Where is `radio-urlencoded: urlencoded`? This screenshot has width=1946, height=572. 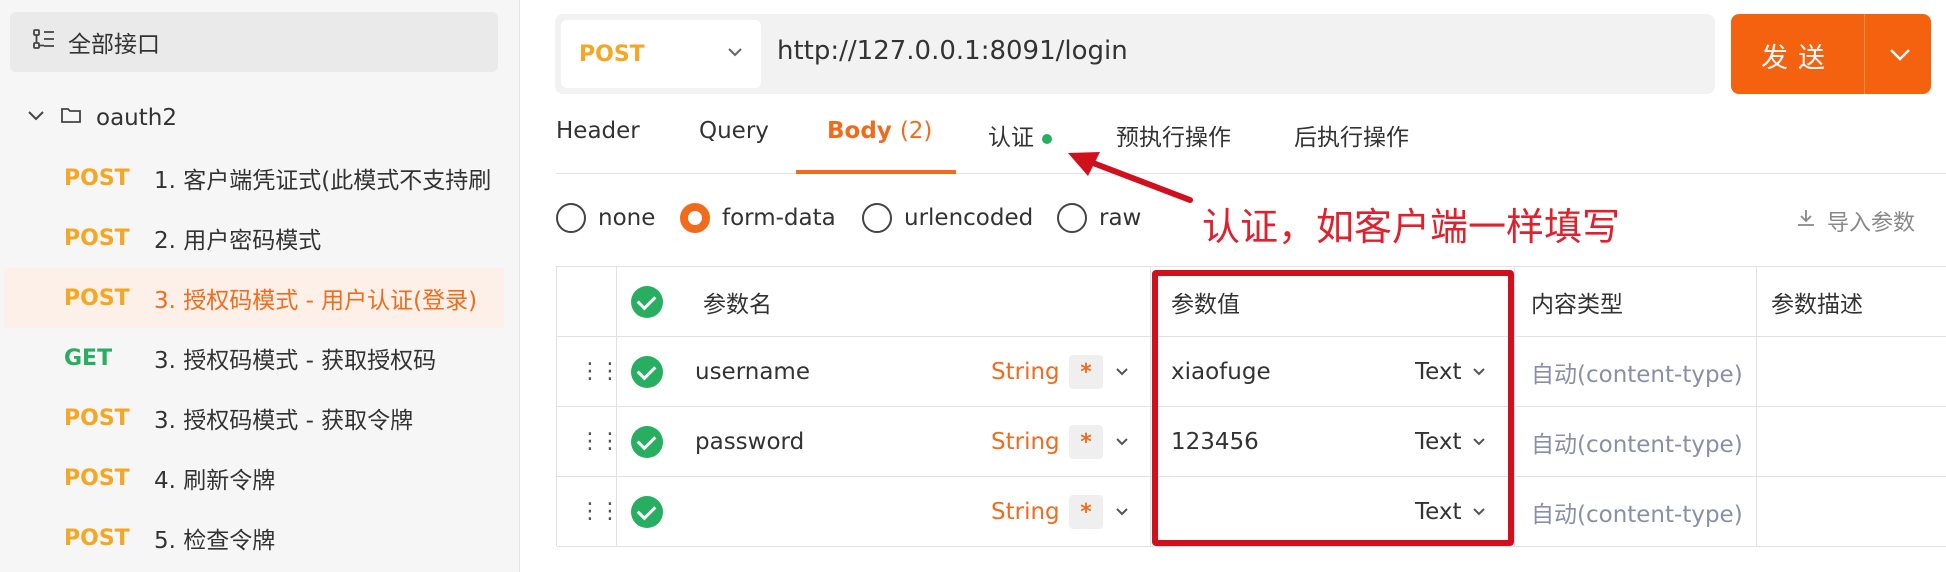 radio-urlencoded: urlencoded is located at coordinates (947, 218).